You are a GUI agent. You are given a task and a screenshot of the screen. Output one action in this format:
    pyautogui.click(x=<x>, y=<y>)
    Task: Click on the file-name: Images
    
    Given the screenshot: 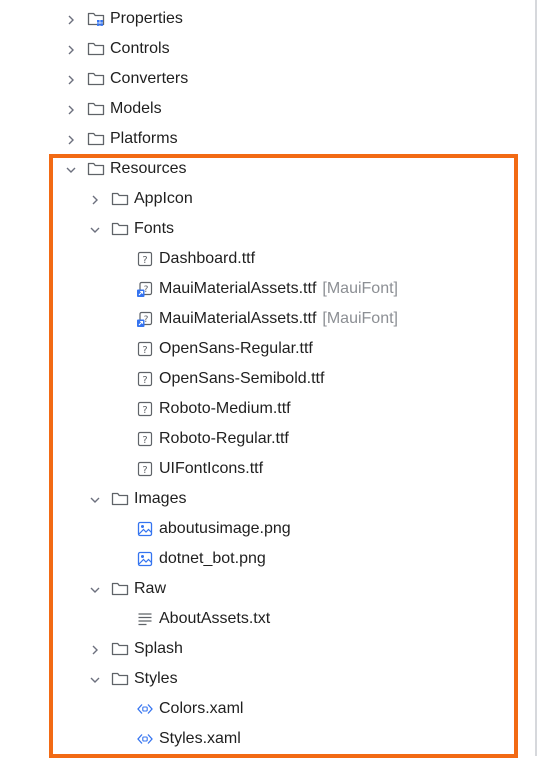 What is the action you would take?
    pyautogui.click(x=160, y=498)
    